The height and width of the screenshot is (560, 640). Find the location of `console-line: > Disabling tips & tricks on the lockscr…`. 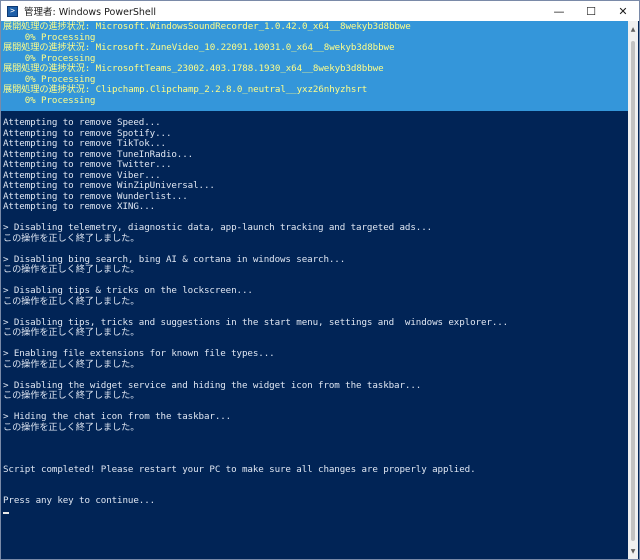

console-line: > Disabling tips & tricks on the lockscr… is located at coordinates (128, 290).